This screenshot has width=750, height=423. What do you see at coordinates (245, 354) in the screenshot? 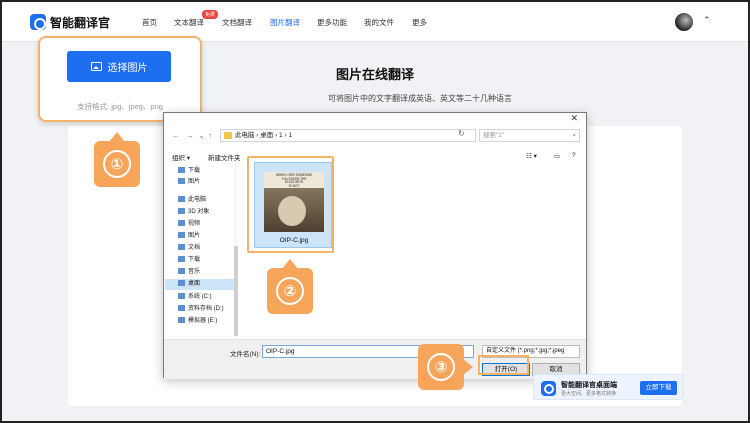
I see `filename-label: 文件名(N):` at bounding box center [245, 354].